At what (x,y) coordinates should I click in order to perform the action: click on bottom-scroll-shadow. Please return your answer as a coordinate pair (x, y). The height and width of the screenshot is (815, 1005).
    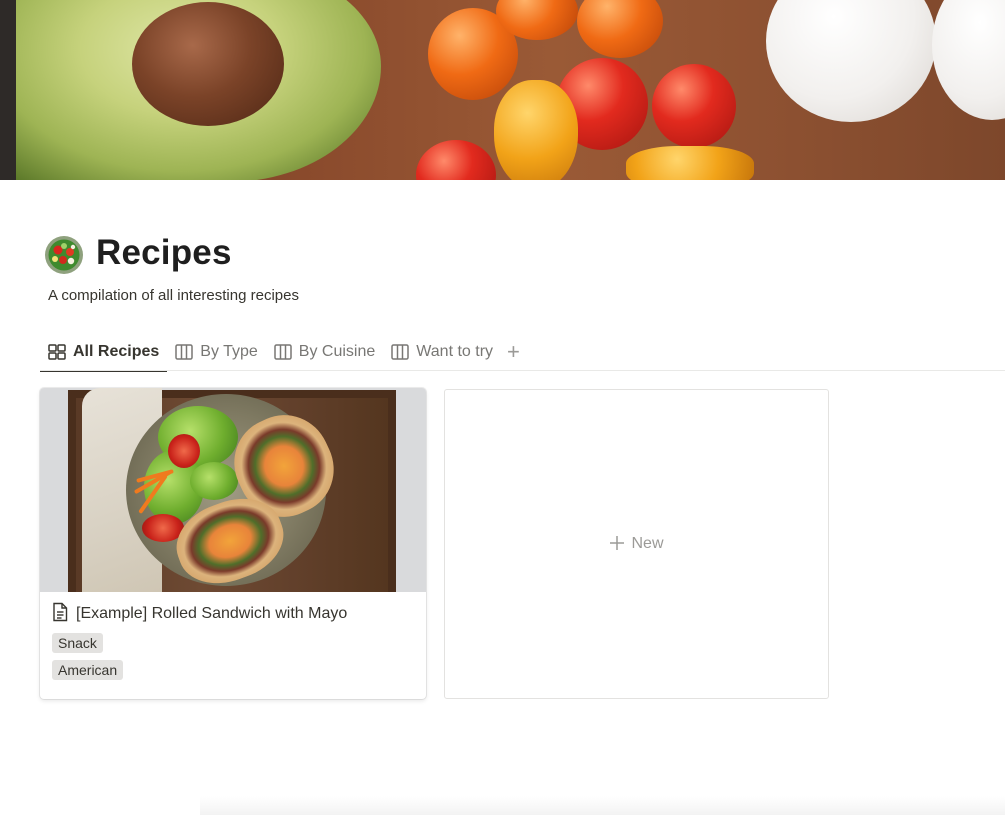
    Looking at the image, I should click on (602, 805).